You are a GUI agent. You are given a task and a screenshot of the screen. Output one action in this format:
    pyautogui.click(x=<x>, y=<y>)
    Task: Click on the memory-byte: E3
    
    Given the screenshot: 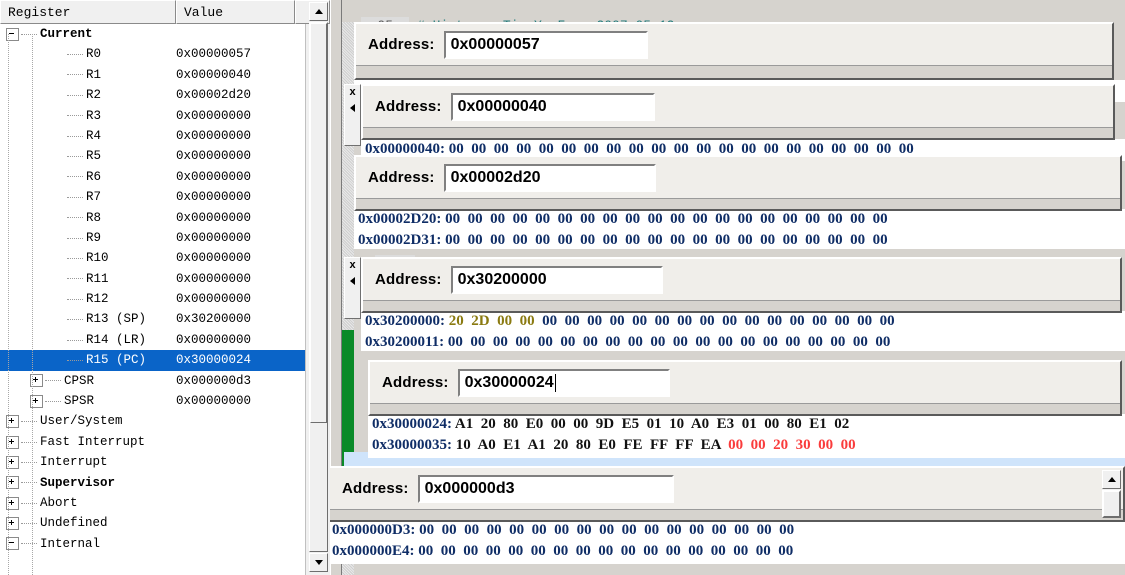 What is the action you would take?
    pyautogui.click(x=729, y=424)
    